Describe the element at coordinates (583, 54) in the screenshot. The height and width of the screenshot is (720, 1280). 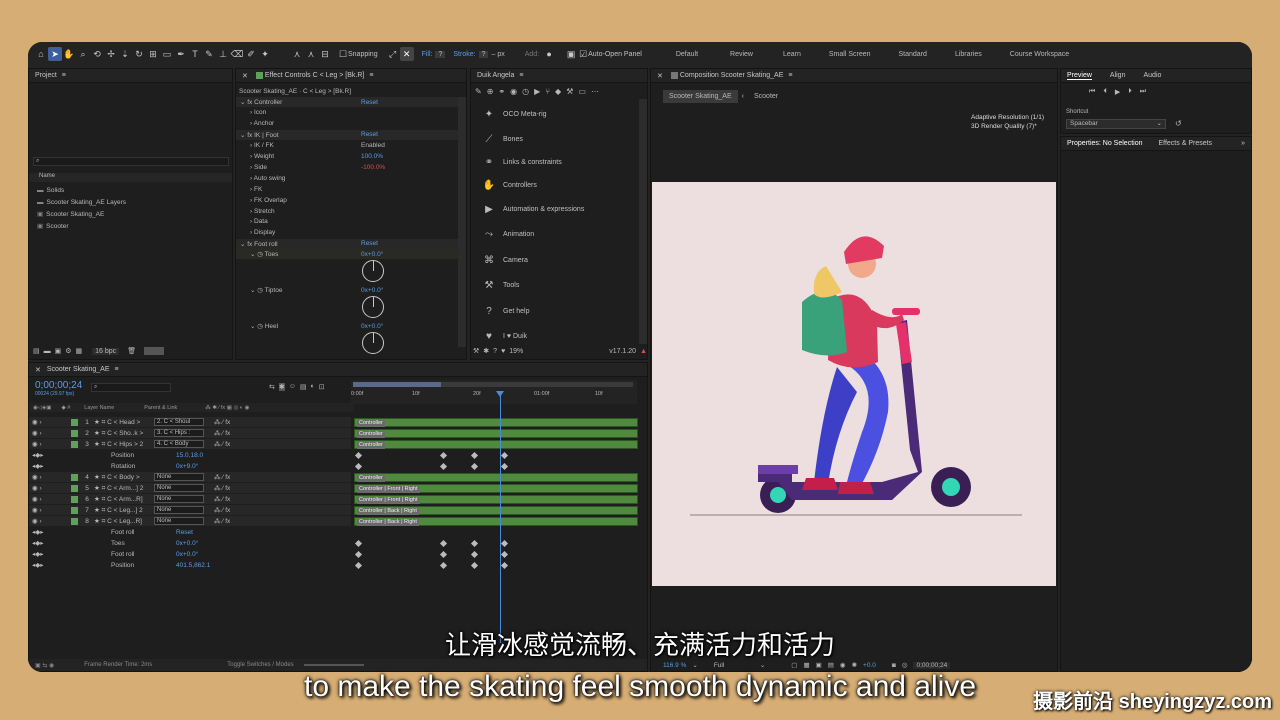
I see `auto-open-checkbox: ☑` at that location.